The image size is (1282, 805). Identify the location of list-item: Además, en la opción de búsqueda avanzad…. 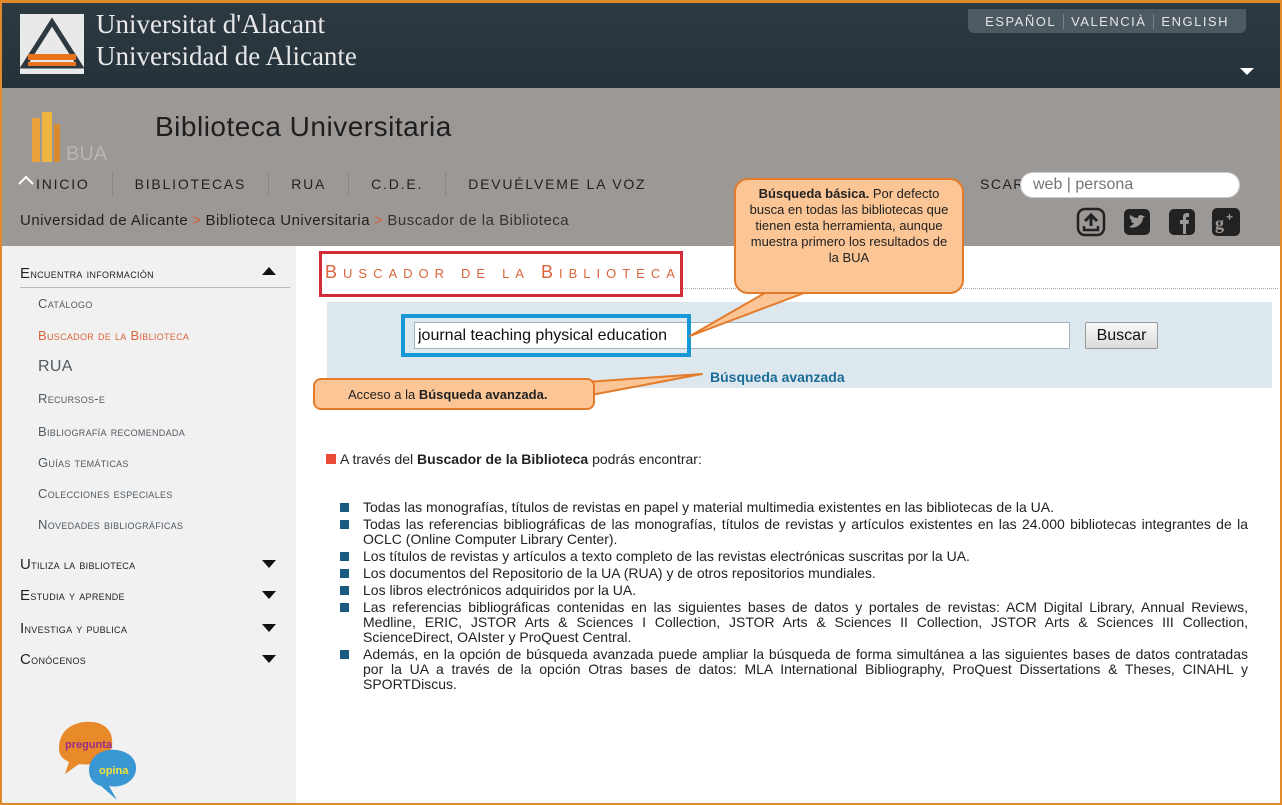
(794, 669).